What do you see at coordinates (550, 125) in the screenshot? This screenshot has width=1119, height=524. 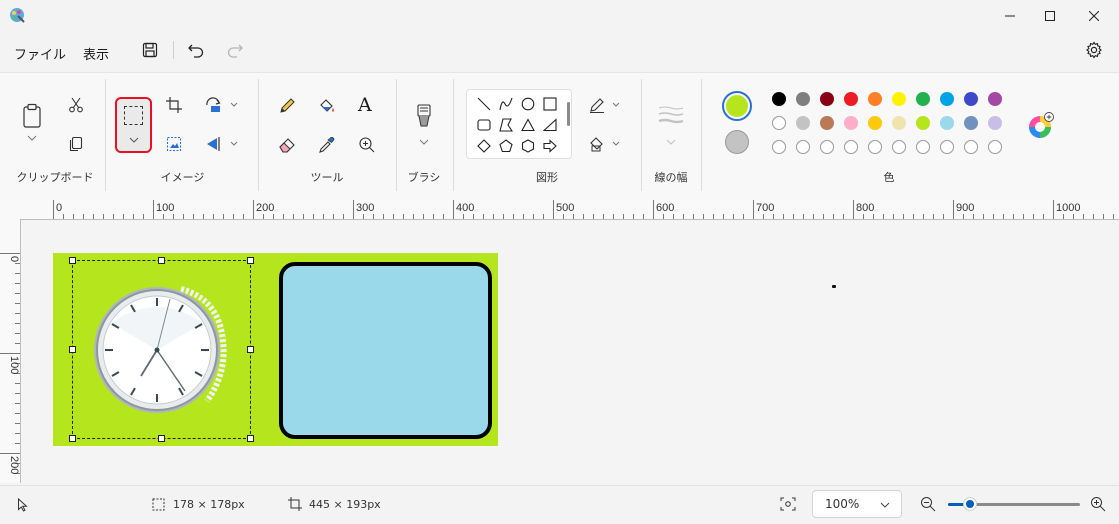 I see `shape-right-triangle` at bounding box center [550, 125].